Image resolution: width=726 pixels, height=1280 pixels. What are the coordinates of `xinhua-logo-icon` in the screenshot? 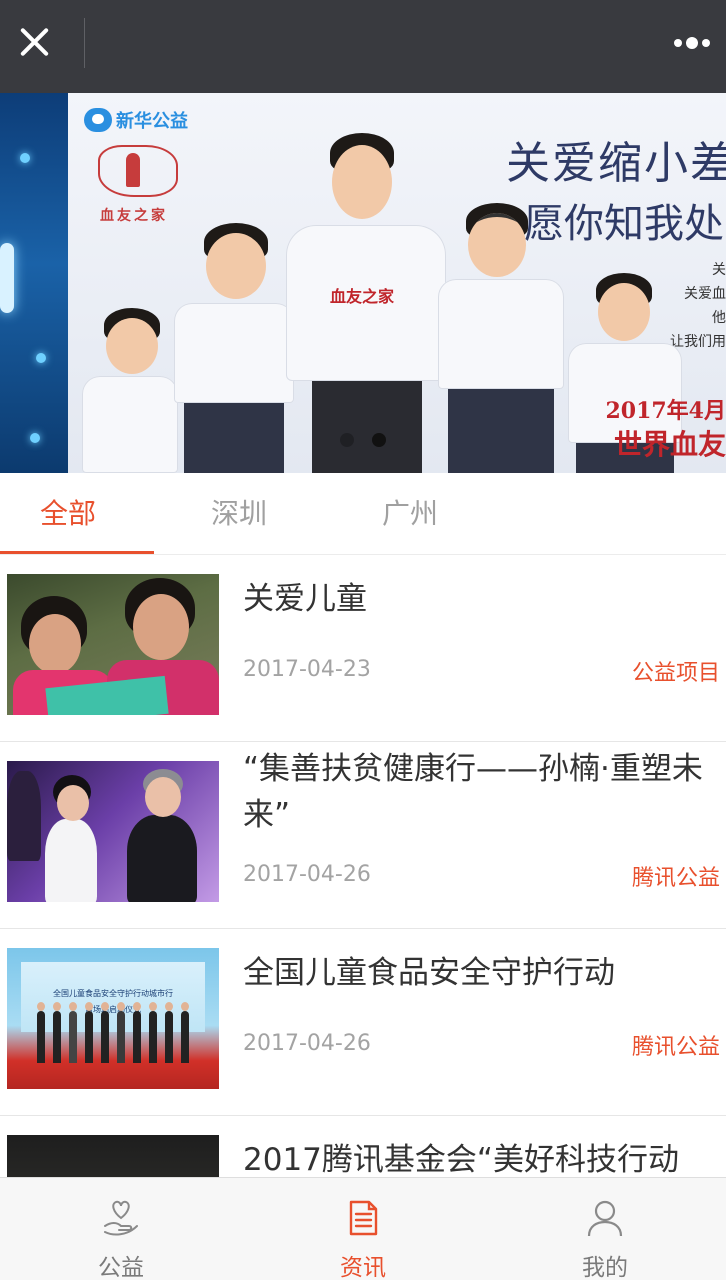 It's located at (98, 120).